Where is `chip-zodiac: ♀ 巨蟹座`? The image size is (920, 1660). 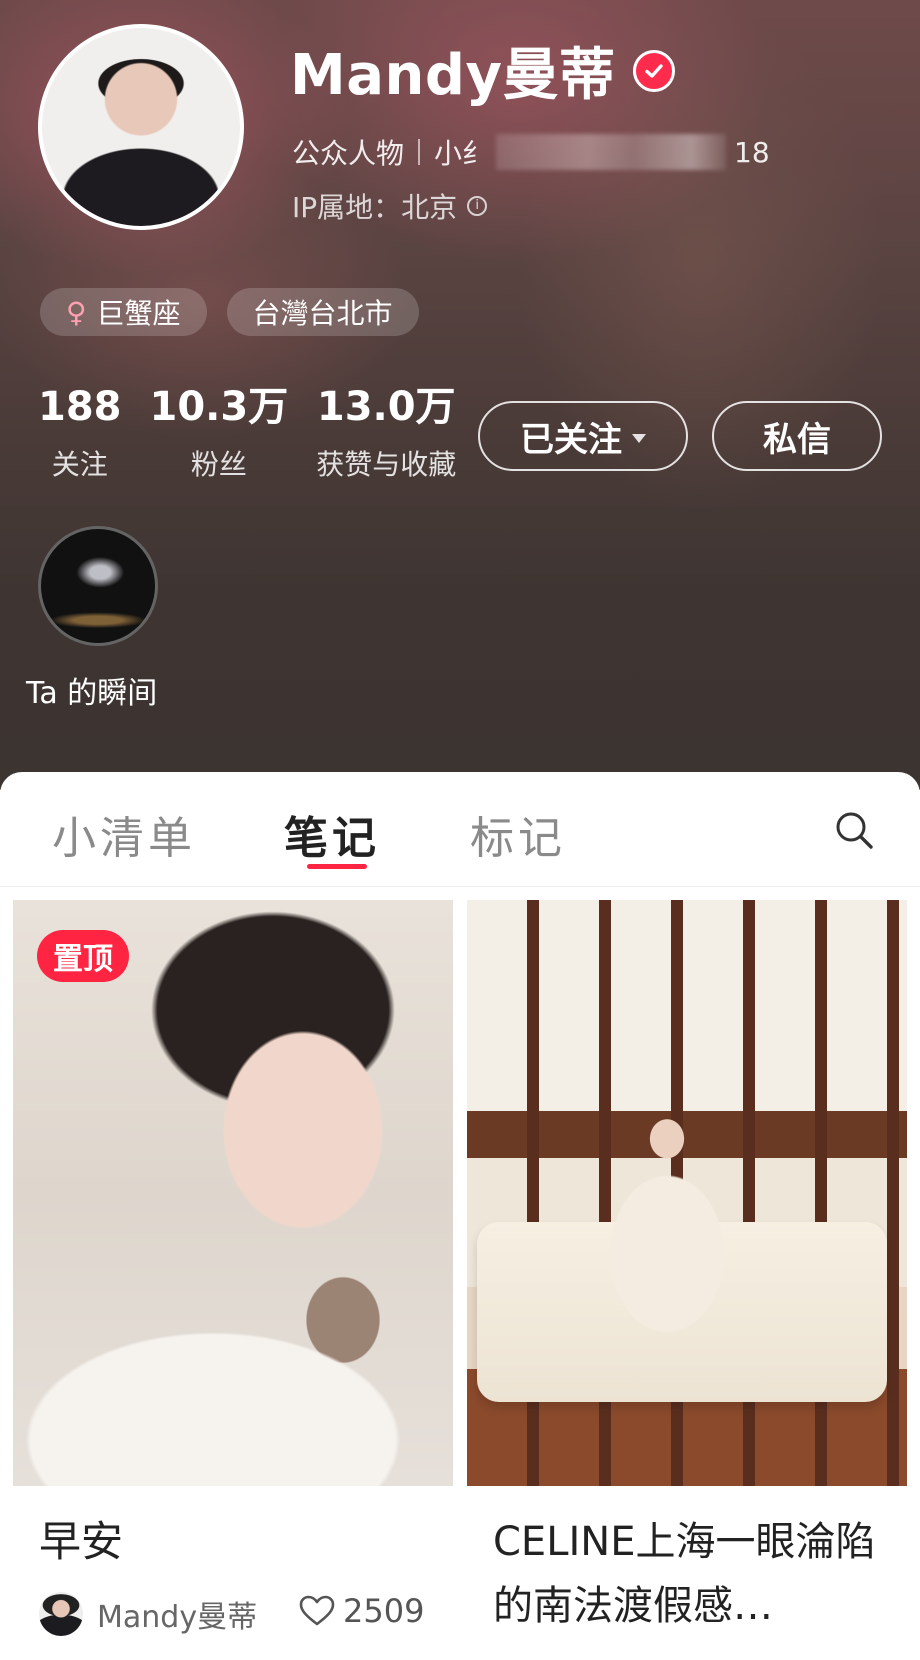
chip-zodiac: ♀ 巨蟹座 is located at coordinates (123, 312).